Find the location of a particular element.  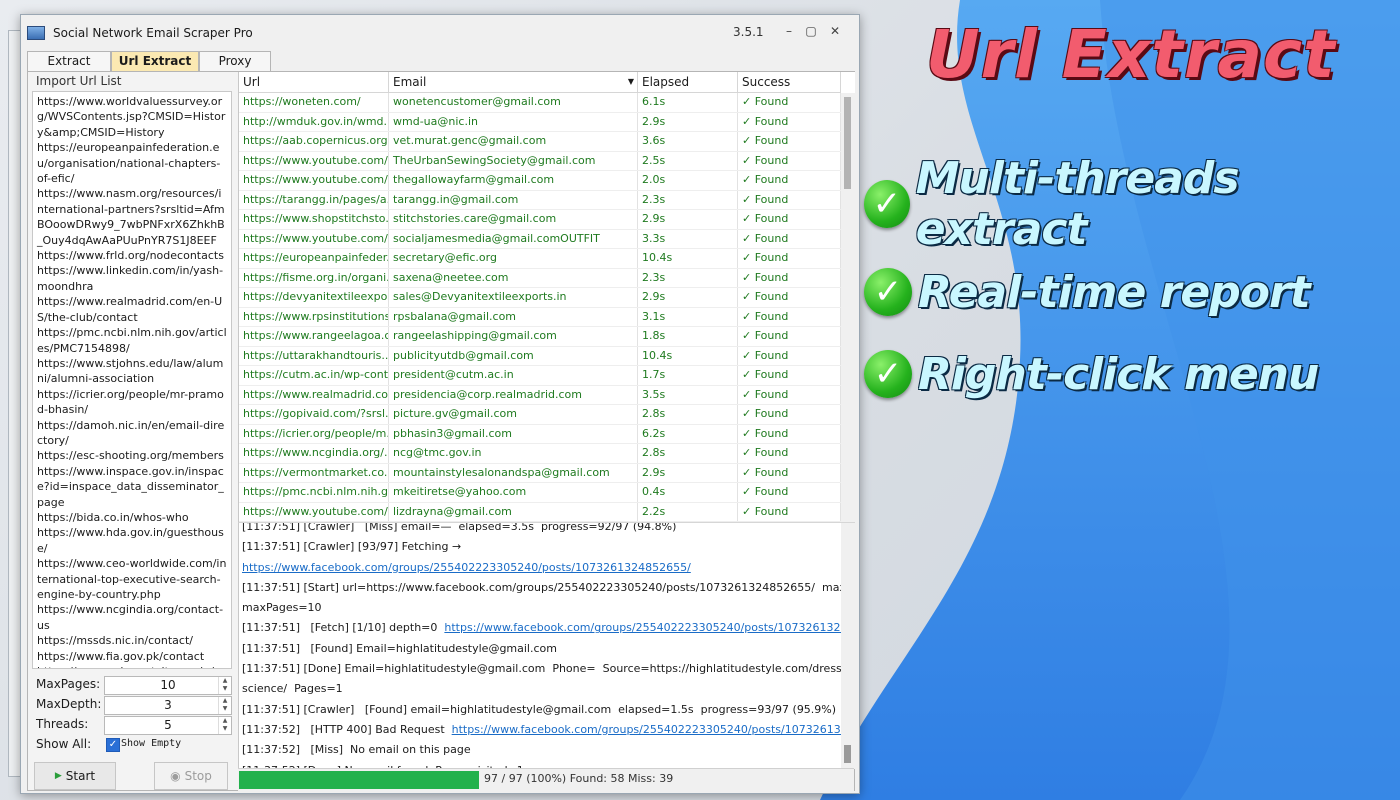

show-empty-checkbox: ✓ is located at coordinates (113, 745).